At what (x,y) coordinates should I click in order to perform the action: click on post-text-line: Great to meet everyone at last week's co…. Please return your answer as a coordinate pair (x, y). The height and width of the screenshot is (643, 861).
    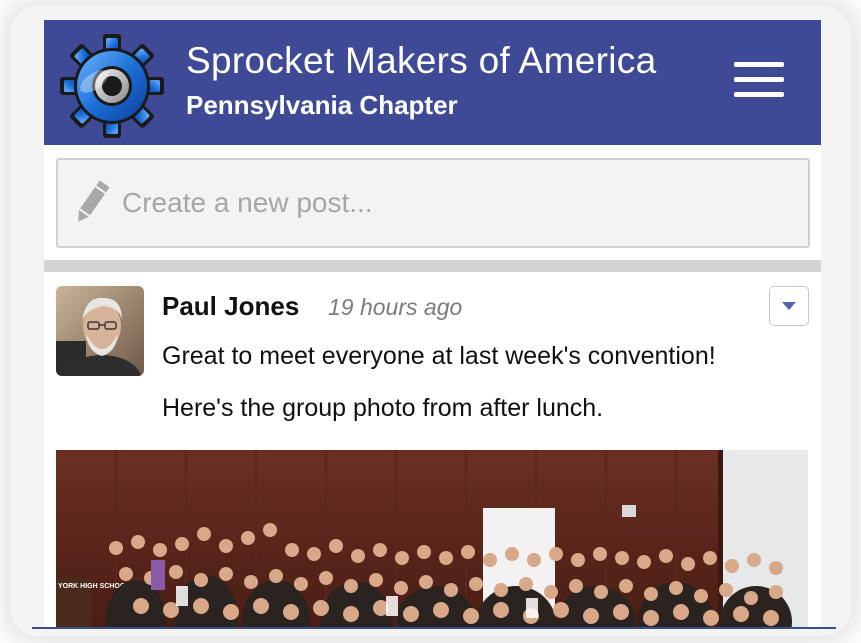
    Looking at the image, I should click on (439, 356).